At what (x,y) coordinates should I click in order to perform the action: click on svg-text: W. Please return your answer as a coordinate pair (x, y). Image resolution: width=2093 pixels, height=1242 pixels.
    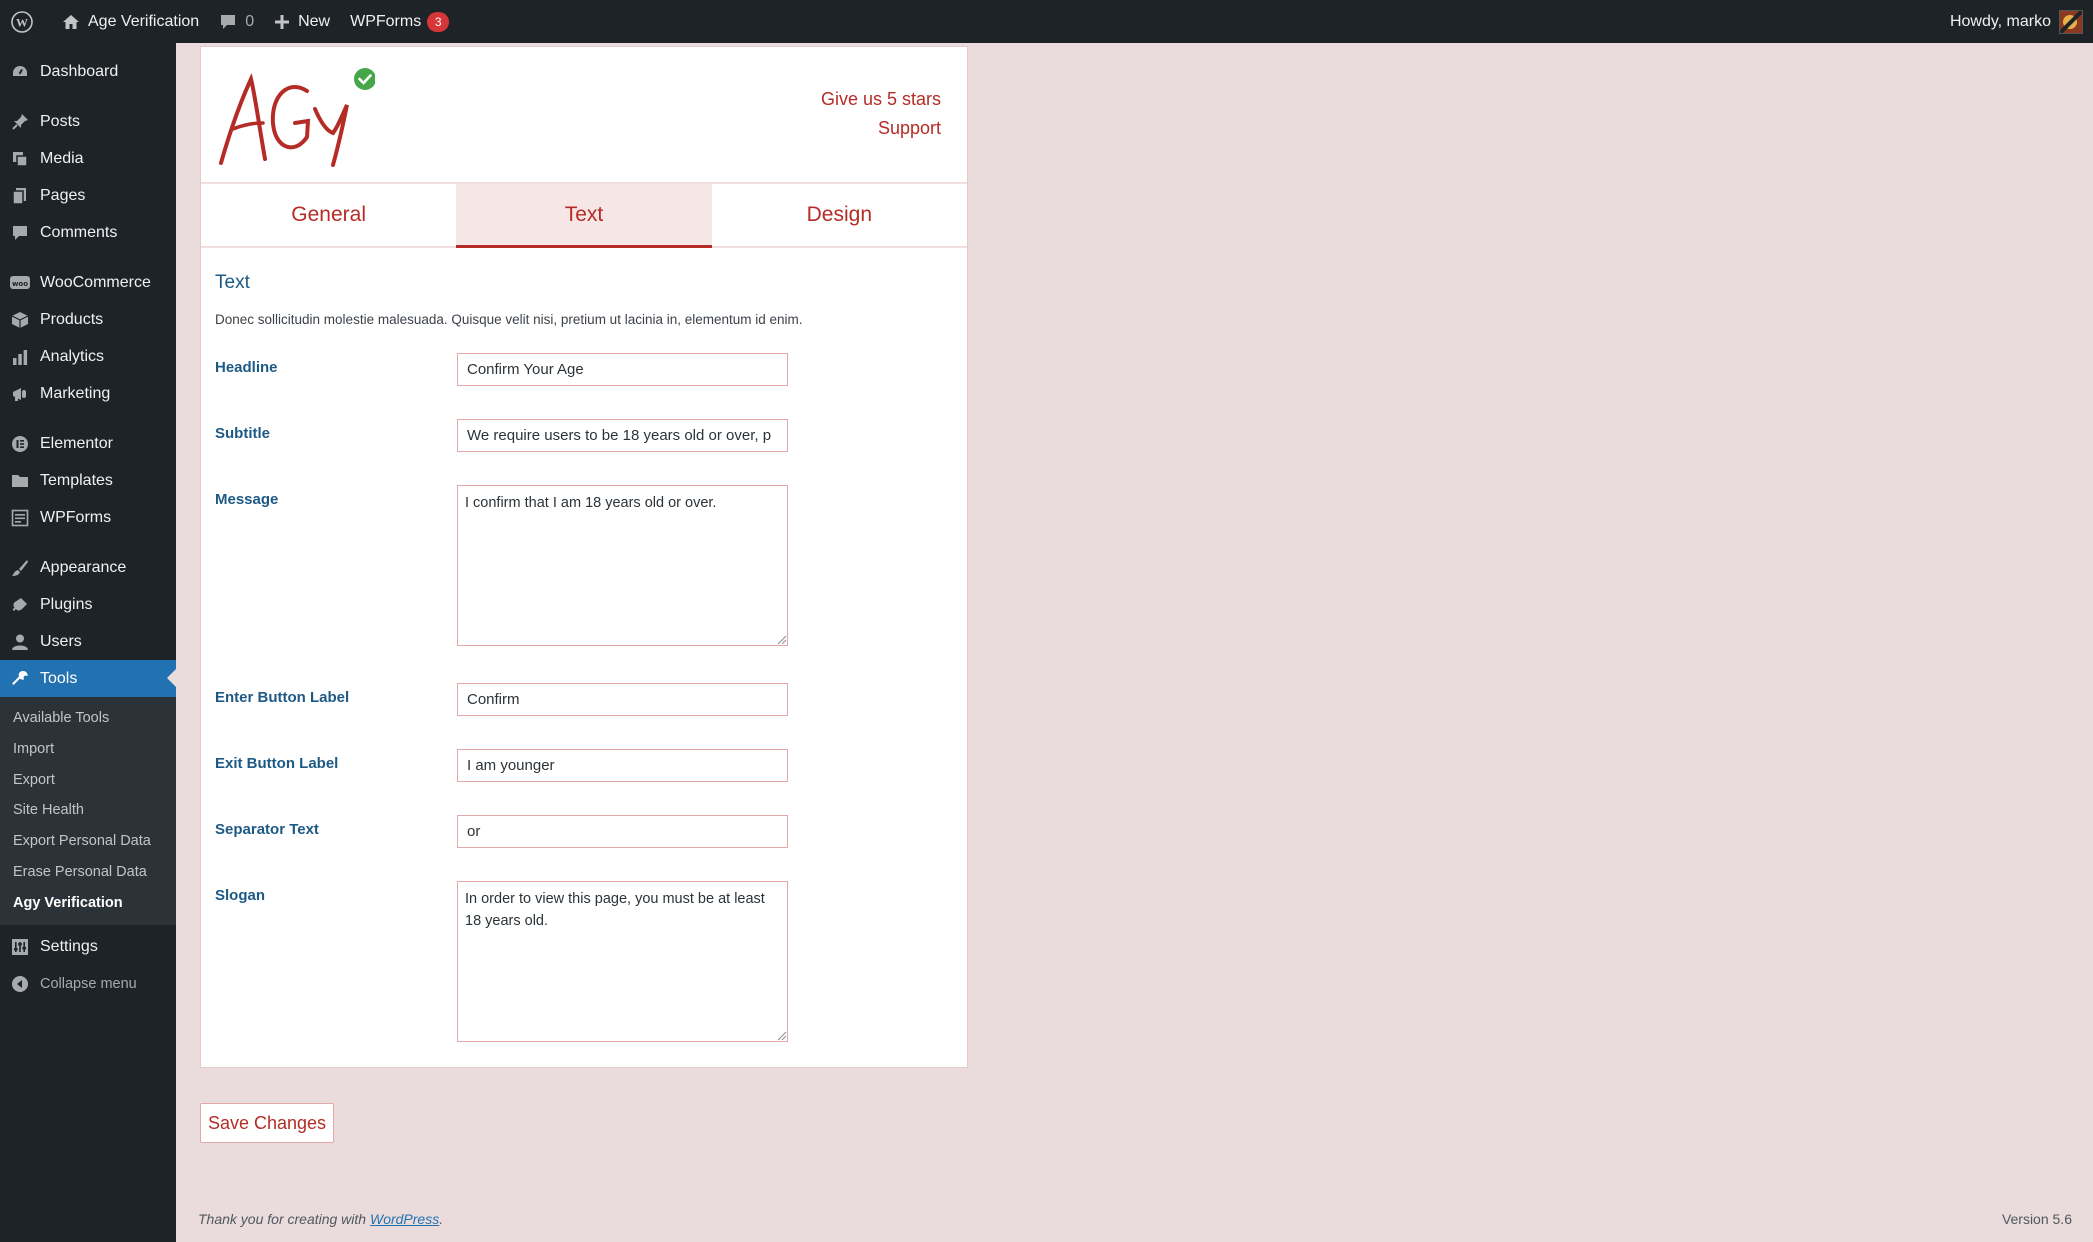
    Looking at the image, I should click on (22, 22).